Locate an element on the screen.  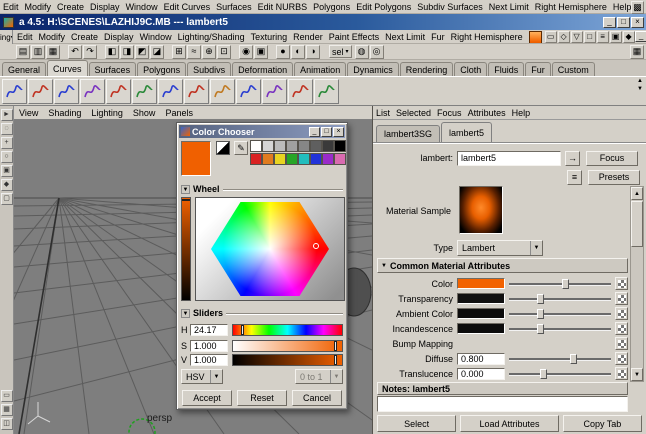
statusline-icon: ▥ is located at coordinates (38, 51).